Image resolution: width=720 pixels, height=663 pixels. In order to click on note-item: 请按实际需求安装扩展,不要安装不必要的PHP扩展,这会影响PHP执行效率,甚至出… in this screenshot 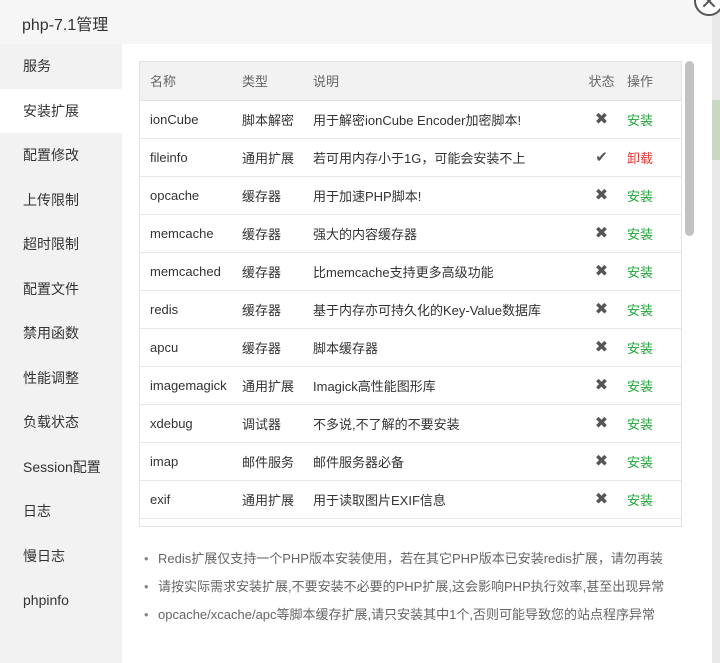, I will do `click(420, 587)`.